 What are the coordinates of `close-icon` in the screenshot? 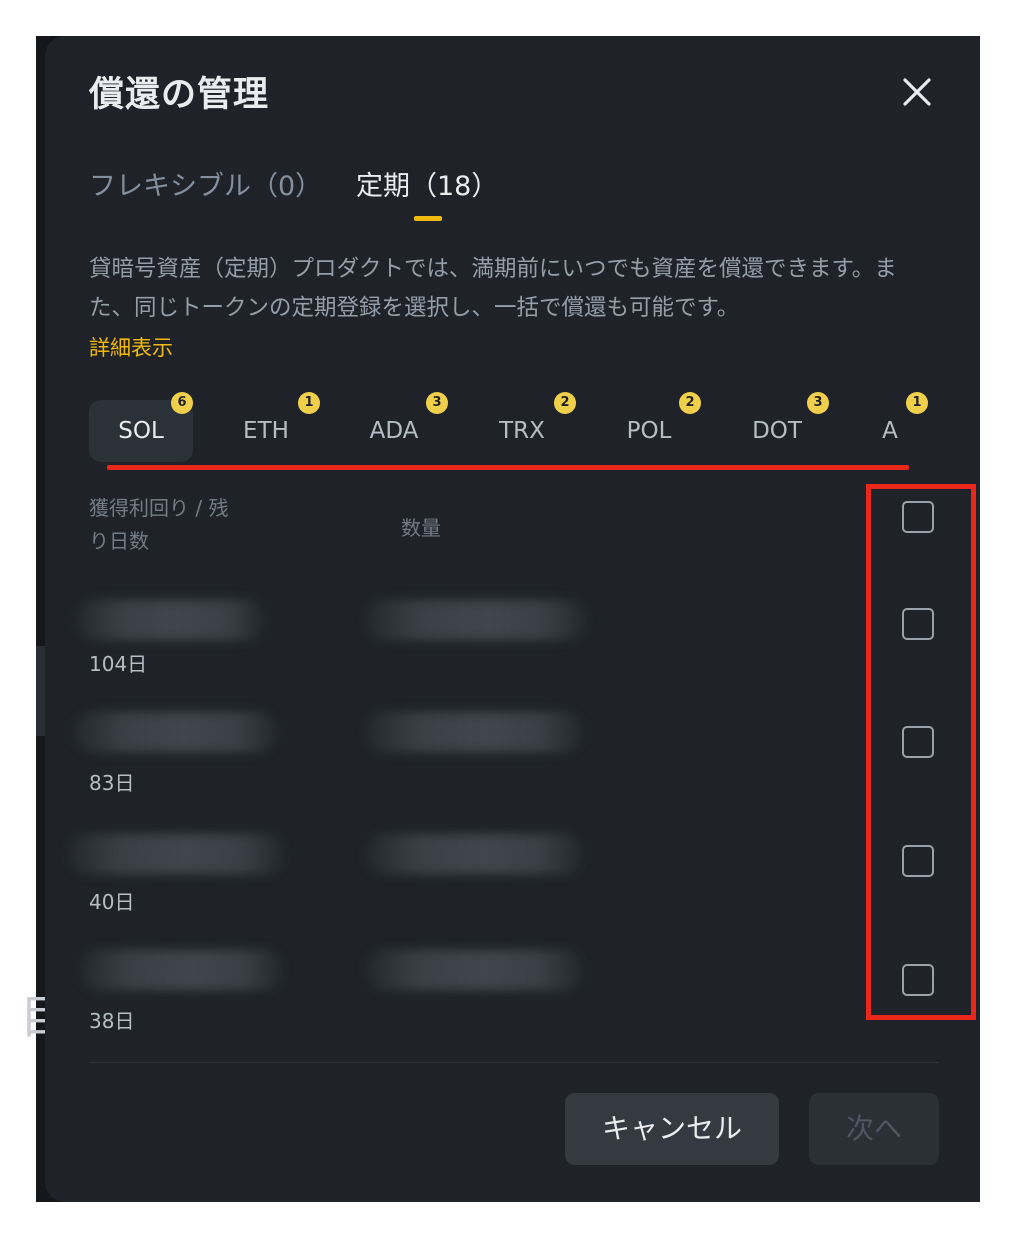 It's located at (917, 92).